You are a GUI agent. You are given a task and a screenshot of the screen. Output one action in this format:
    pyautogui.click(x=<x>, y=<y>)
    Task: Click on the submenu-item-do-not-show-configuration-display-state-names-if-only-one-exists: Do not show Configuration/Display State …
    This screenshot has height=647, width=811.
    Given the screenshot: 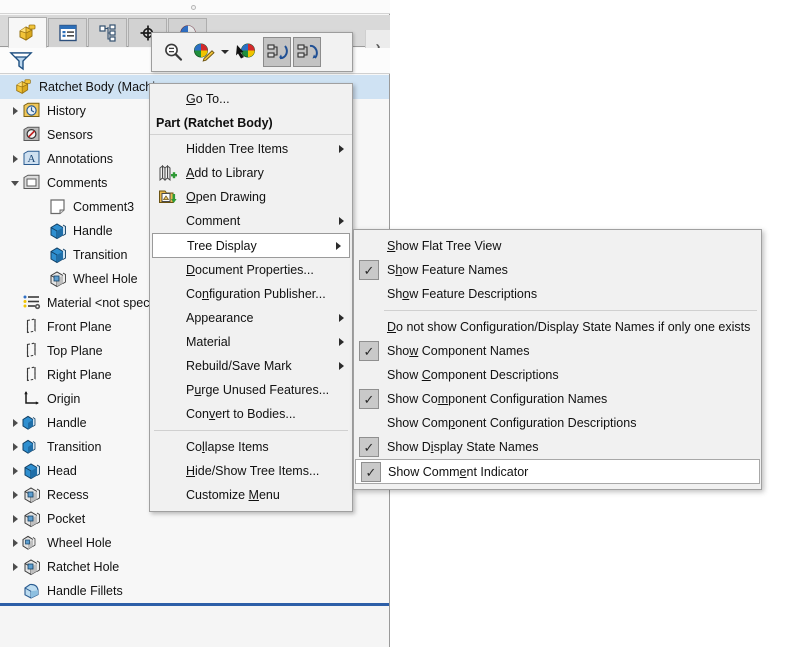 What is the action you would take?
    pyautogui.click(x=557, y=327)
    